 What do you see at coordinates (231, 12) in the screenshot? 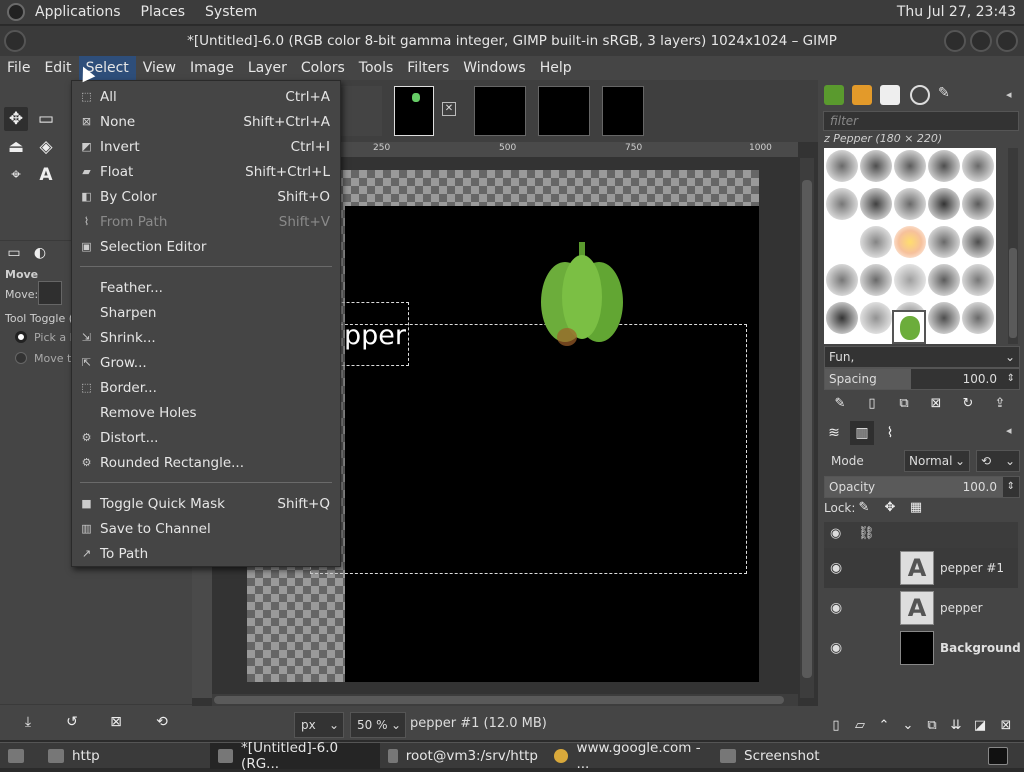
I see `panel-menu-system: System` at bounding box center [231, 12].